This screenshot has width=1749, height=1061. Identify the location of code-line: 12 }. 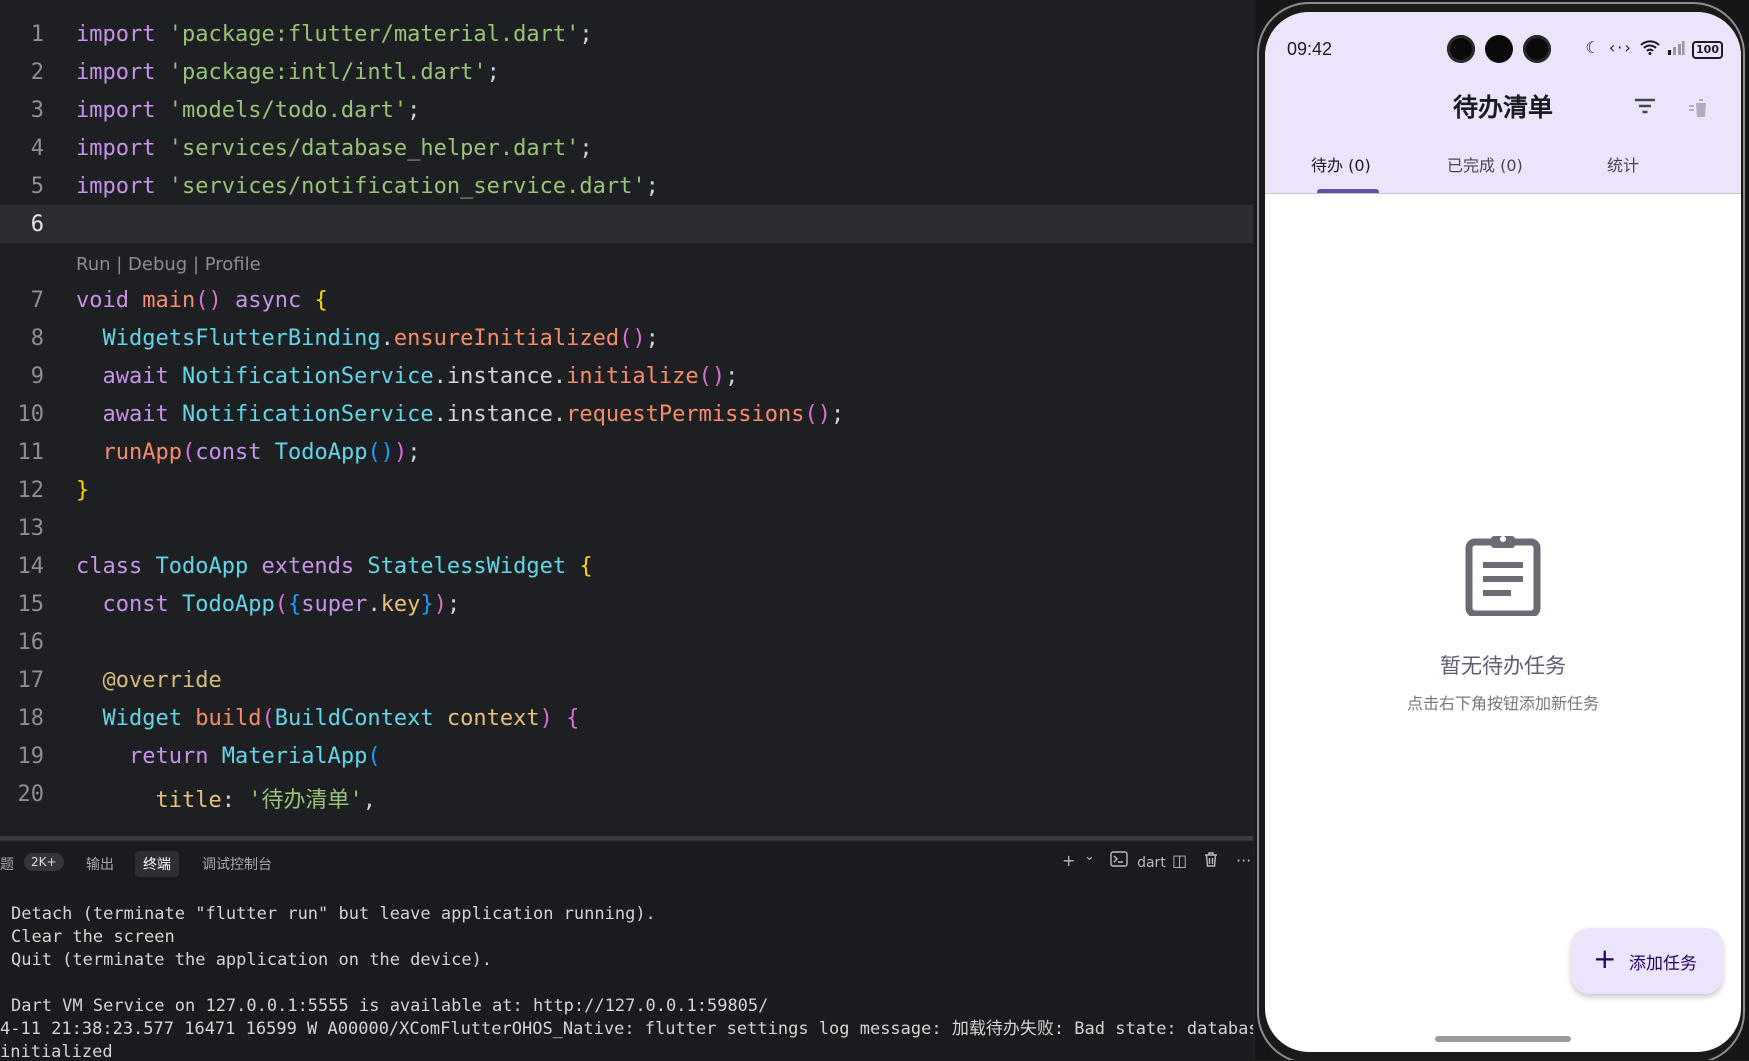
(626, 490).